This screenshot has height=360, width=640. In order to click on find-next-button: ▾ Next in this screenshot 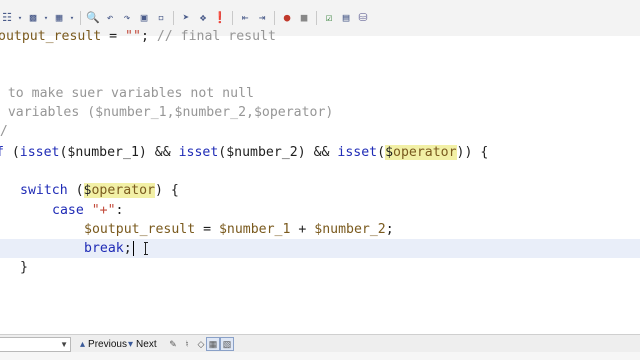, I will do `click(142, 344)`.